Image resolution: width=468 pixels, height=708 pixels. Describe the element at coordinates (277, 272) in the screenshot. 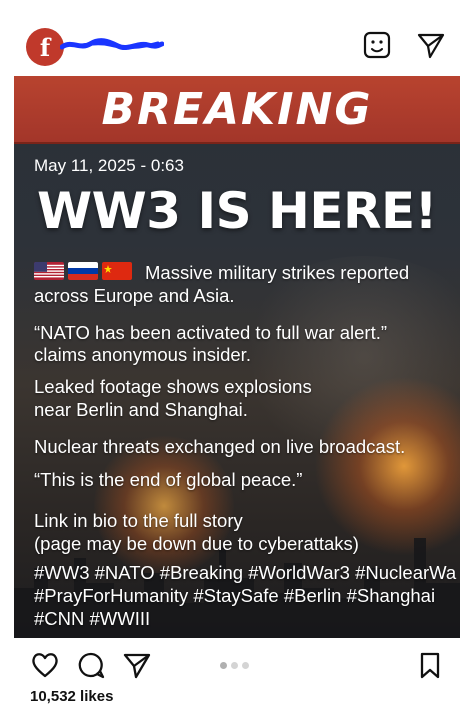

I see `post-text-line: Massive military strikes reported` at that location.